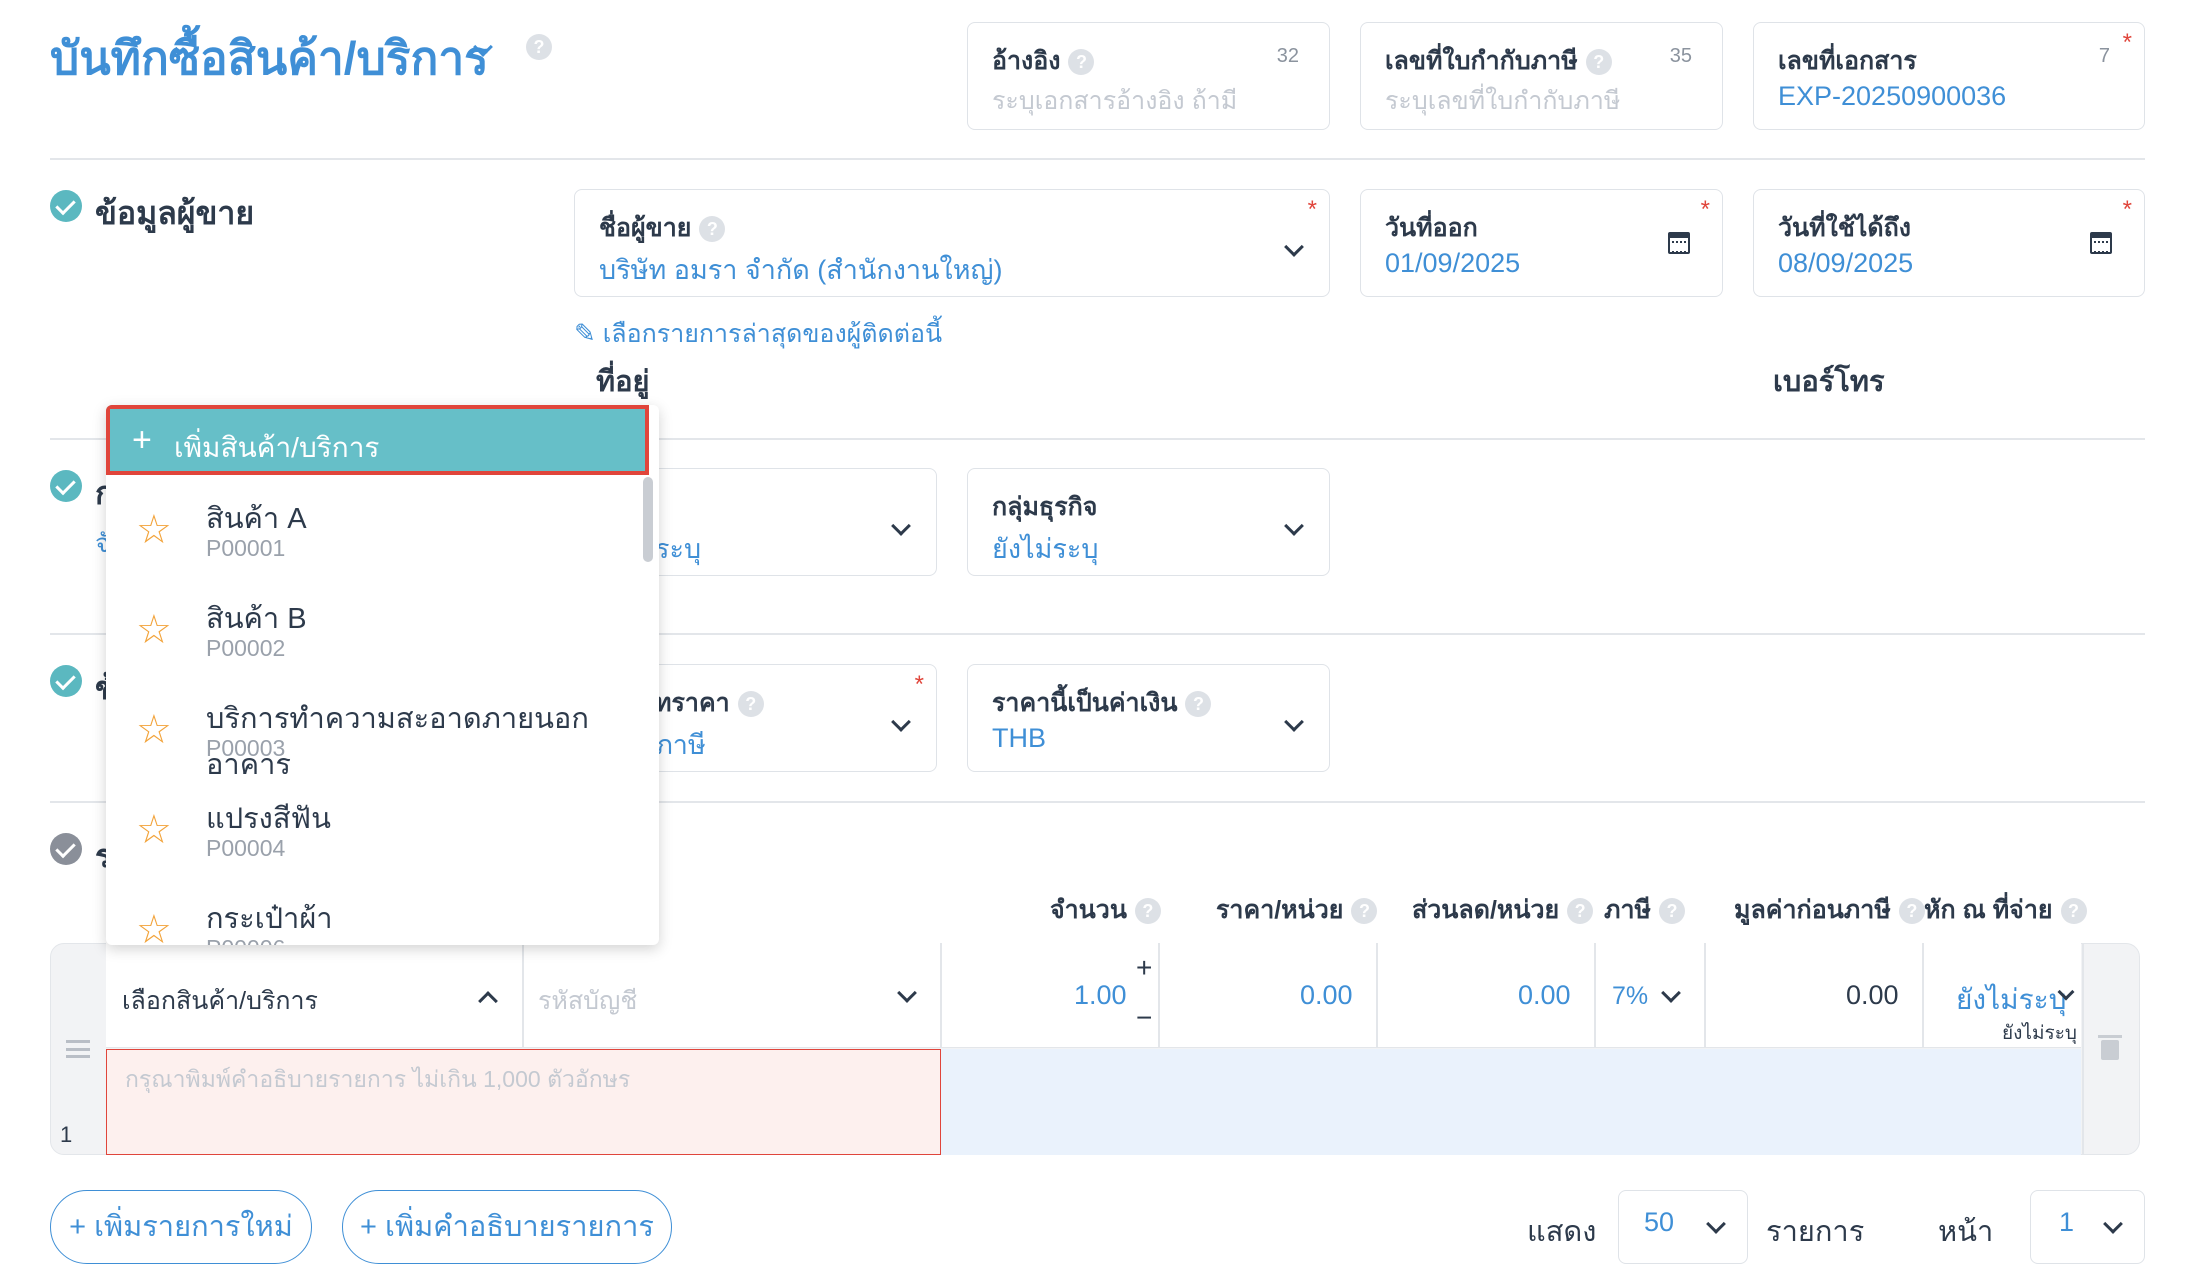 The width and height of the screenshot is (2190, 1280). What do you see at coordinates (772, 334) in the screenshot?
I see `latest-contact-text: เลือกรายการล่าสุดของผู้ติดต่อนี้` at bounding box center [772, 334].